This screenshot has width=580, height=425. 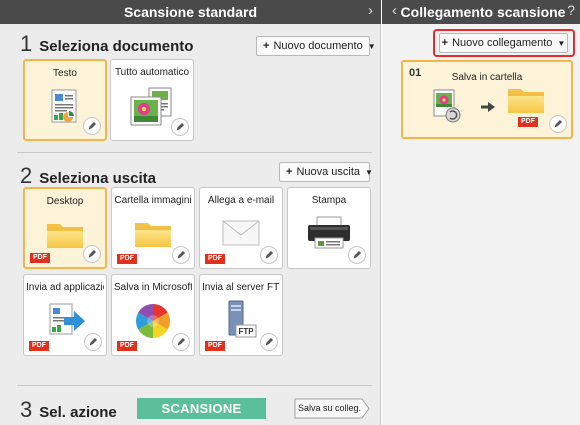 I want to click on output-tile-salva-microsoft: Salva in Microsoft ... PDF, so click(x=153, y=315).